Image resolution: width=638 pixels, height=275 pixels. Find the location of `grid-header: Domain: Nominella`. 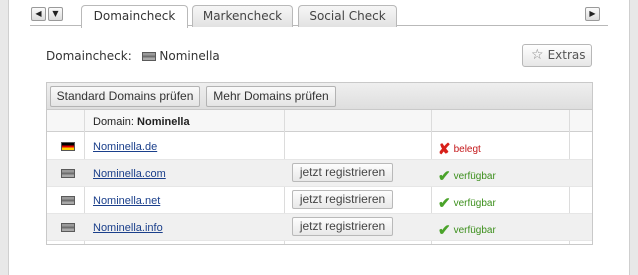

grid-header: Domain: Nominella is located at coordinates (319, 121).